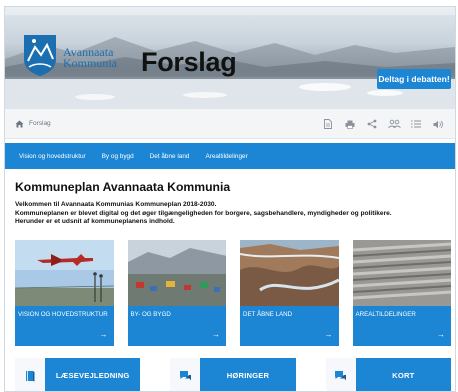 This screenshot has height=392, width=458. I want to click on nav-item-arealtildelinger: Arealtildelinger, so click(226, 156).